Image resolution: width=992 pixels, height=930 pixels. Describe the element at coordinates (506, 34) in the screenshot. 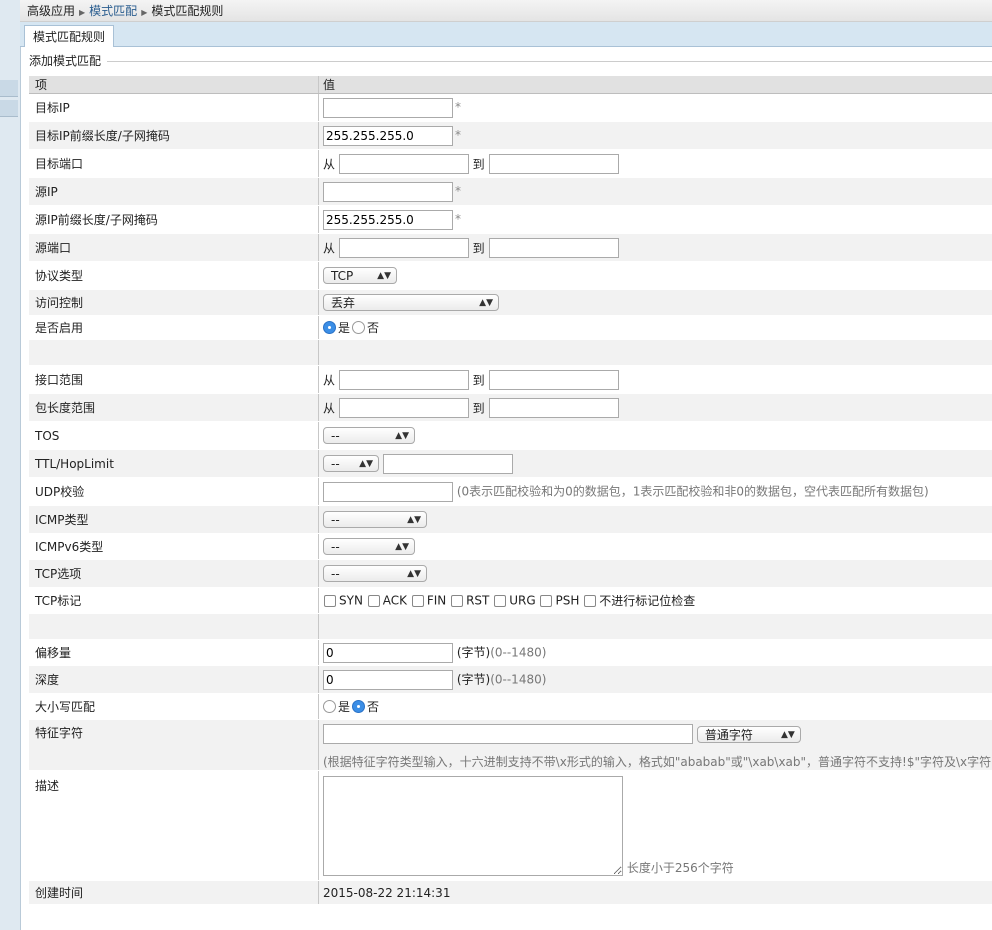

I see `tab-bar: 模式匹配规则` at that location.